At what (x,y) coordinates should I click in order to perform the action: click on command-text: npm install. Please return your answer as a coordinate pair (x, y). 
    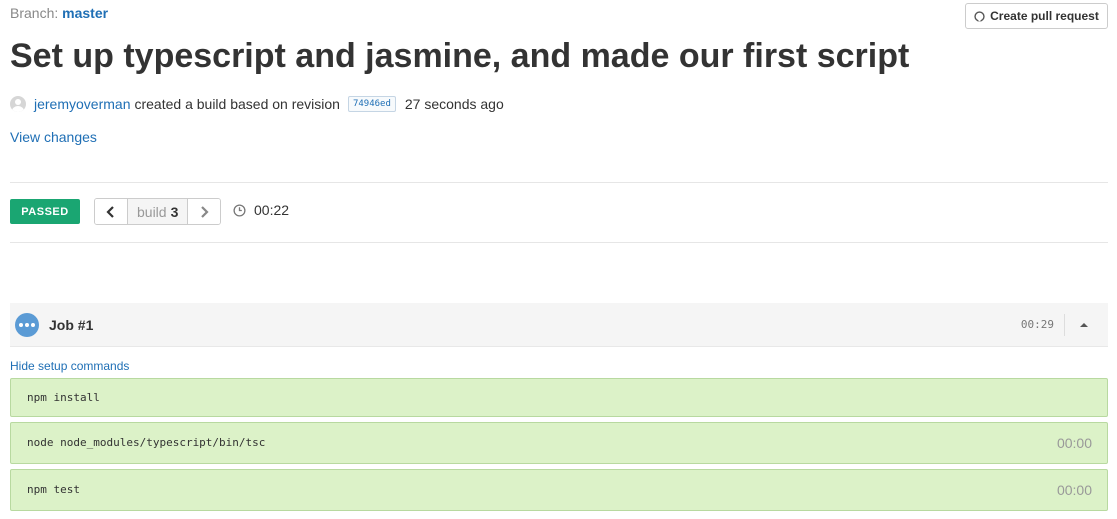
    Looking at the image, I should click on (63, 397).